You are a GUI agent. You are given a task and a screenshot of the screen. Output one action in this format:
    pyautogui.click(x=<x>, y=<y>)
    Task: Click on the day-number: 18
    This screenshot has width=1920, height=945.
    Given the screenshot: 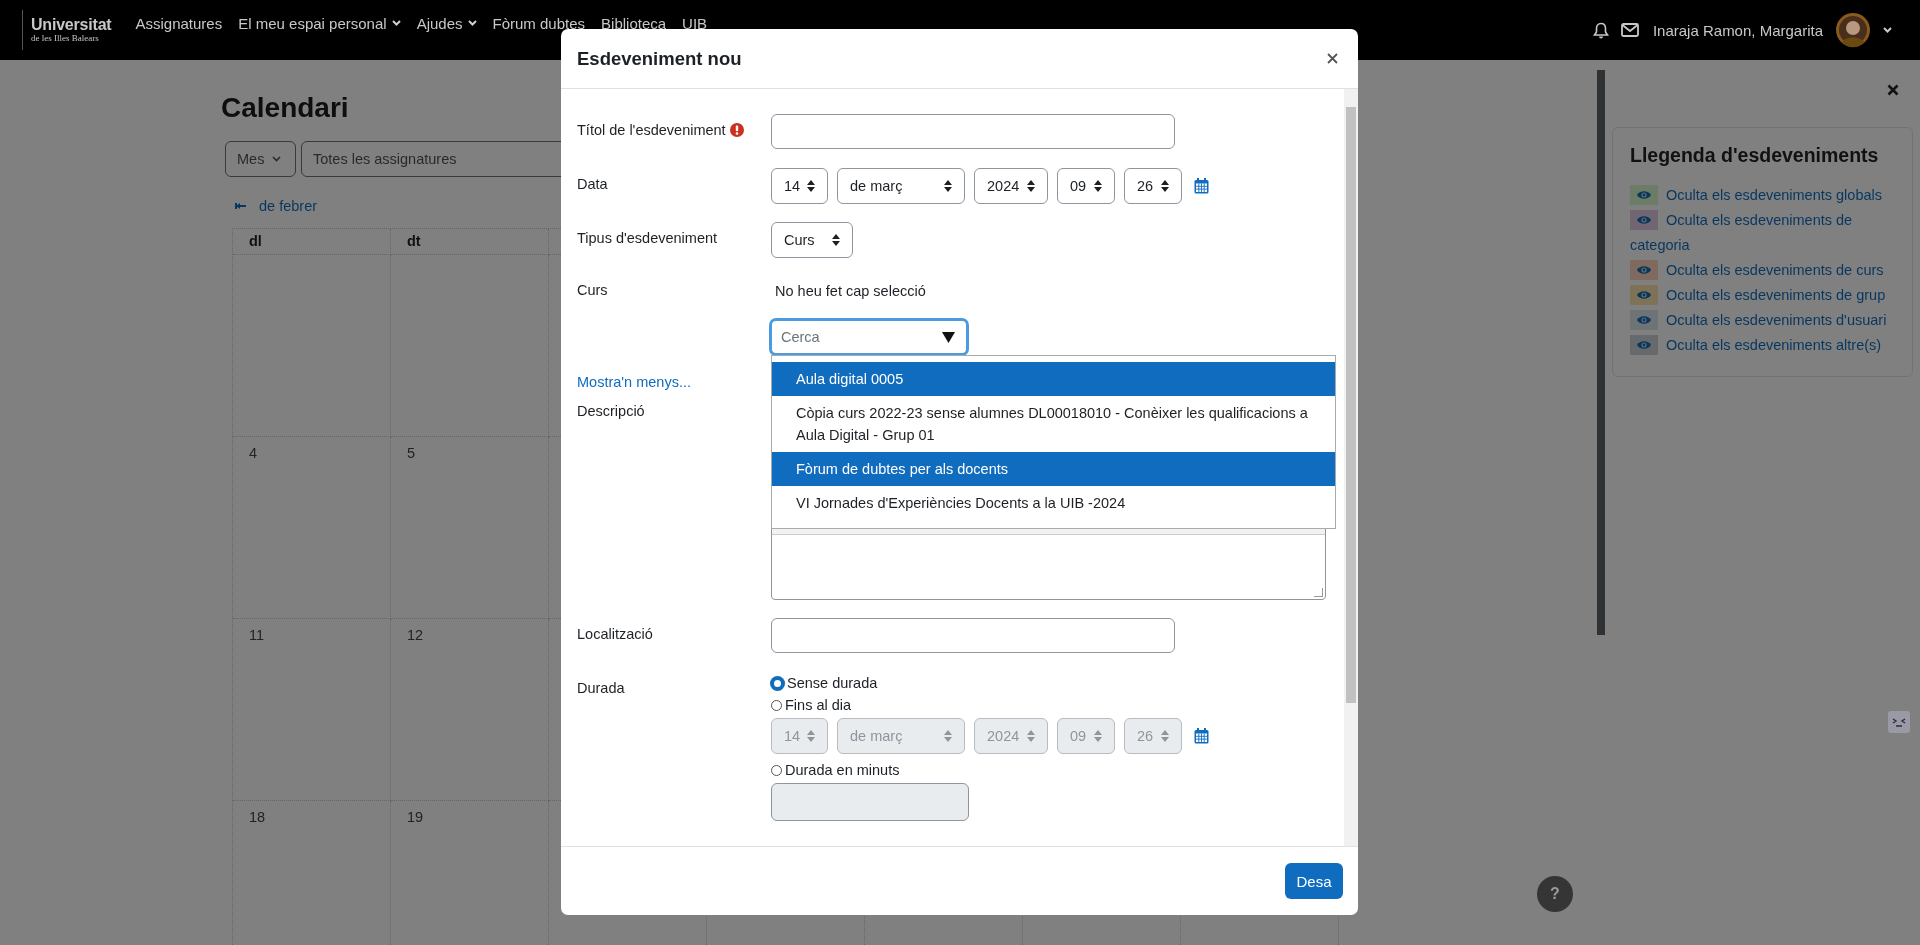 What is the action you would take?
    pyautogui.click(x=257, y=817)
    